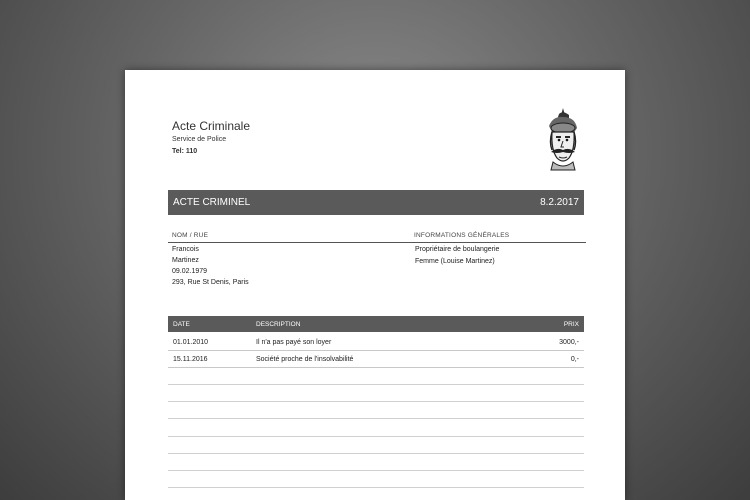  I want to click on org-tel: Tel: 110, so click(185, 151).